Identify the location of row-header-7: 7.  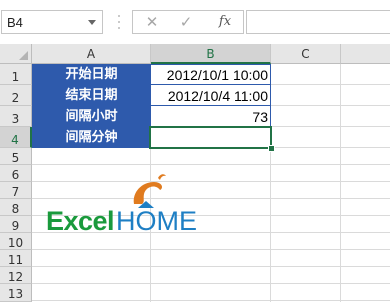
(16, 190).